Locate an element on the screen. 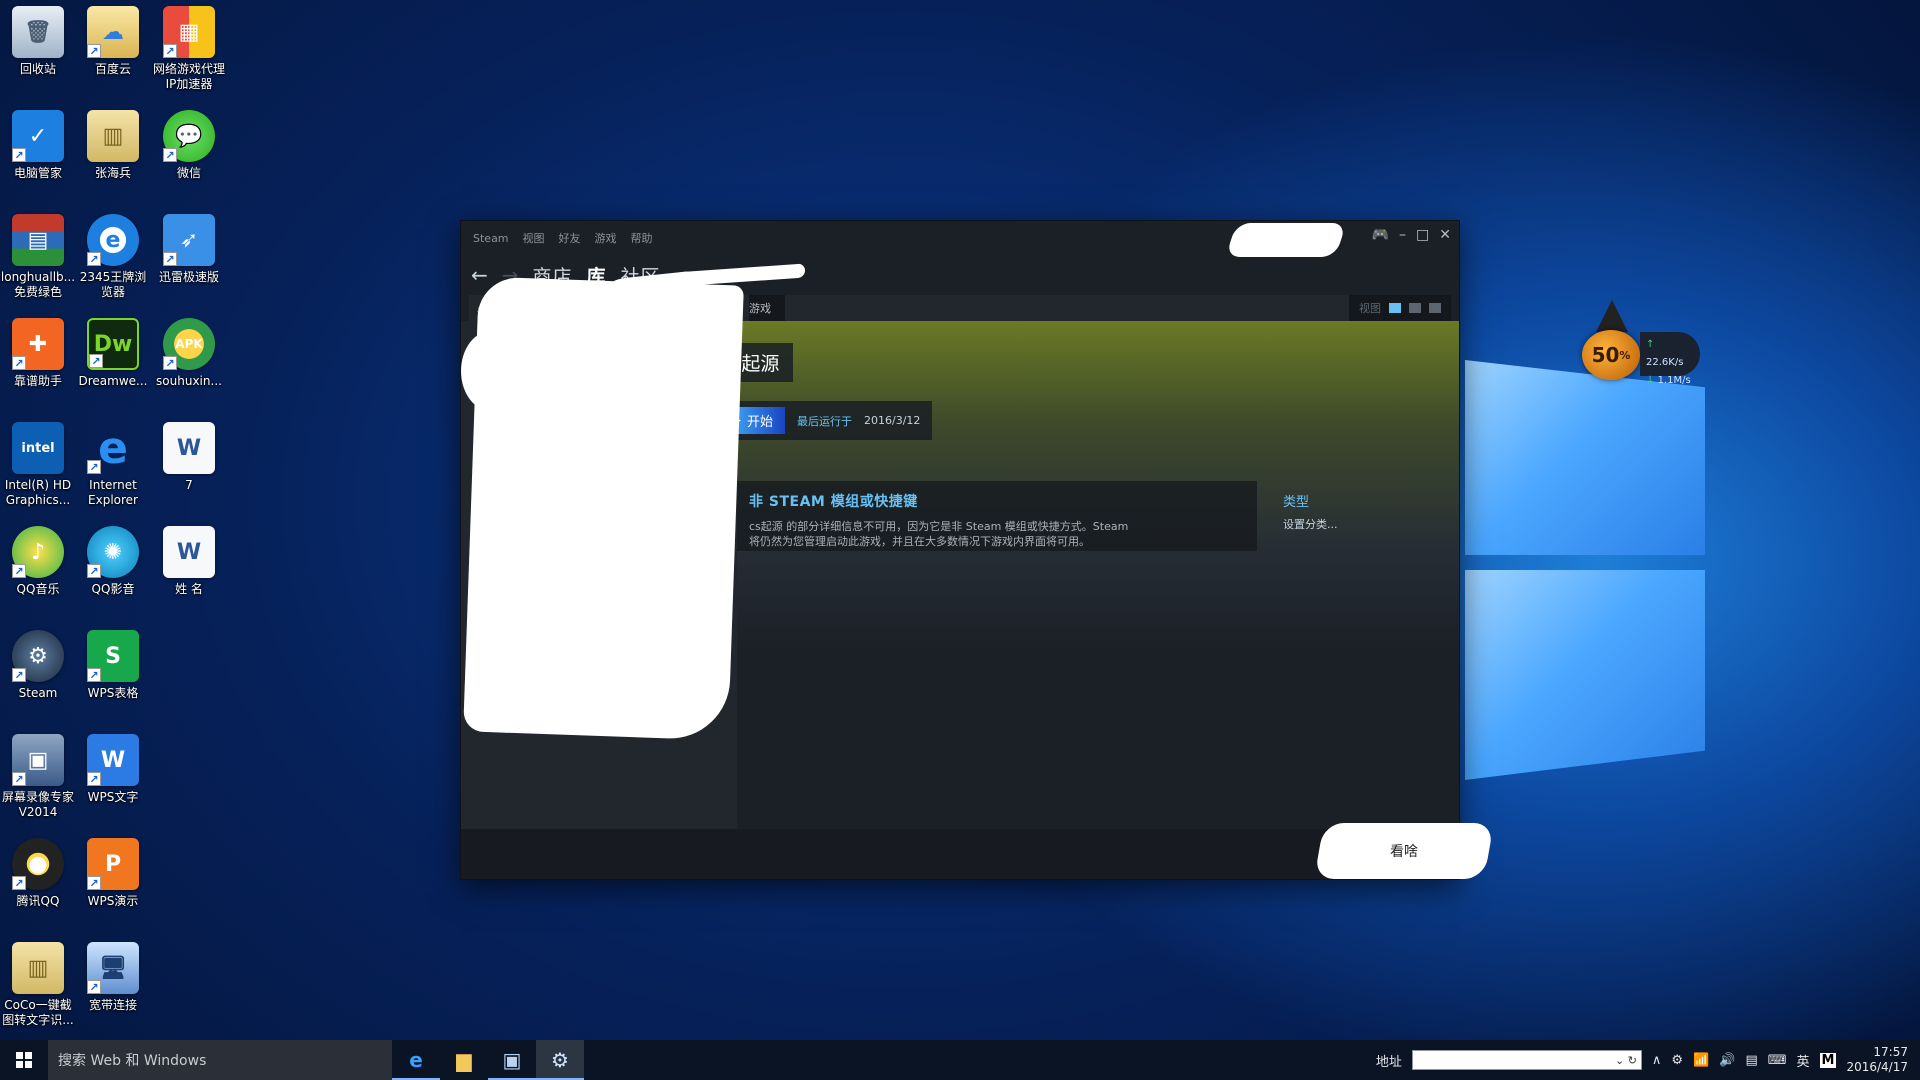  taskbar-apps: e ▆ ▣ ⚙ is located at coordinates (488, 1060).